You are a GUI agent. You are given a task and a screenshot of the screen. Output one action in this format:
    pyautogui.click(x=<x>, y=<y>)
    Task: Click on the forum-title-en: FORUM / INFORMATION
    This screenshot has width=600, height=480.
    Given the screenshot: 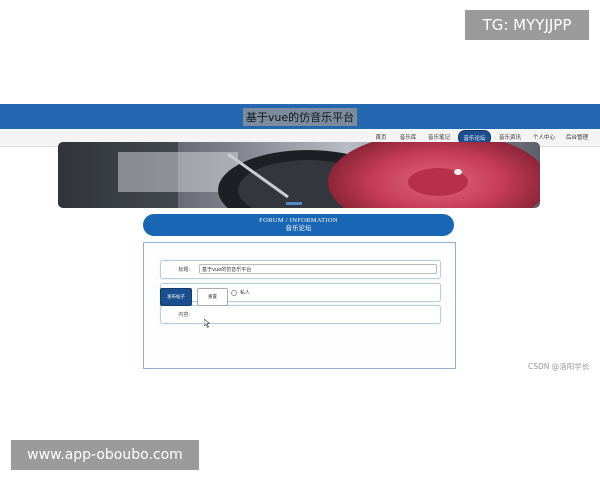 What is the action you would take?
    pyautogui.click(x=298, y=220)
    